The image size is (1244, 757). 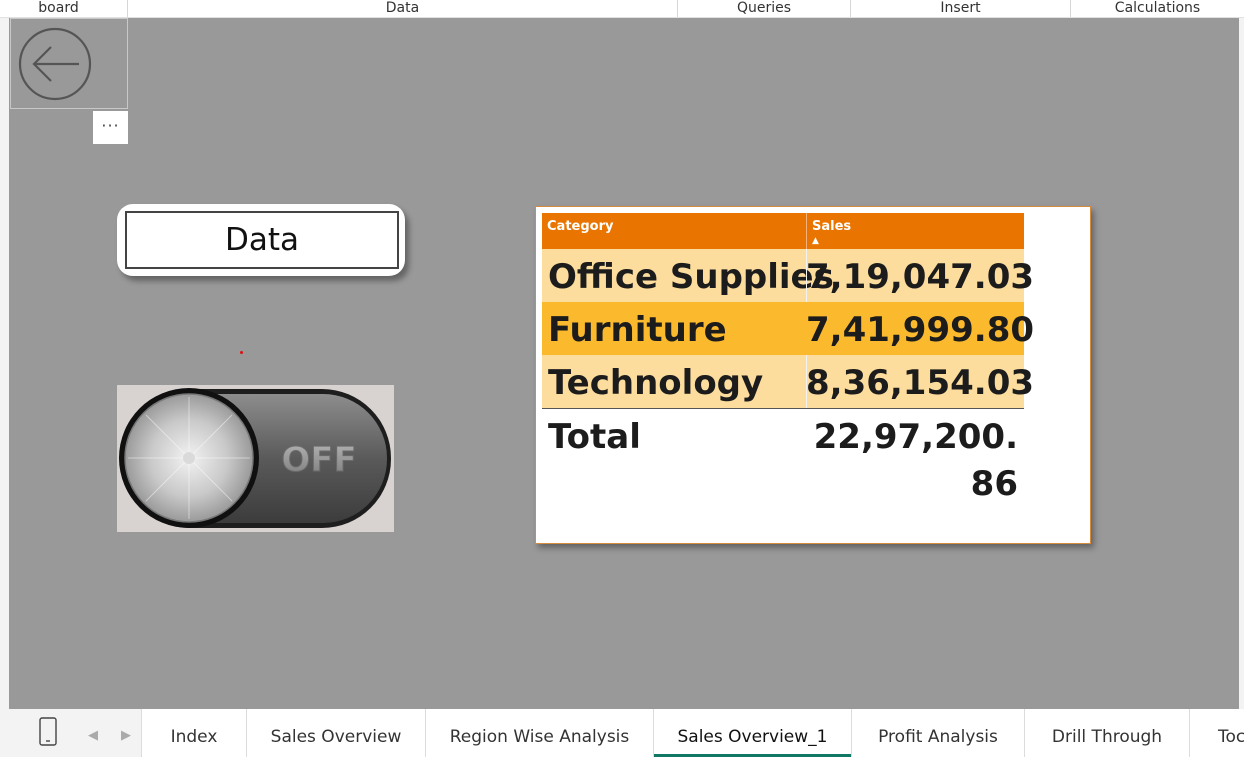 What do you see at coordinates (764, 8) in the screenshot?
I see `ribbon-group-queries: Queries` at bounding box center [764, 8].